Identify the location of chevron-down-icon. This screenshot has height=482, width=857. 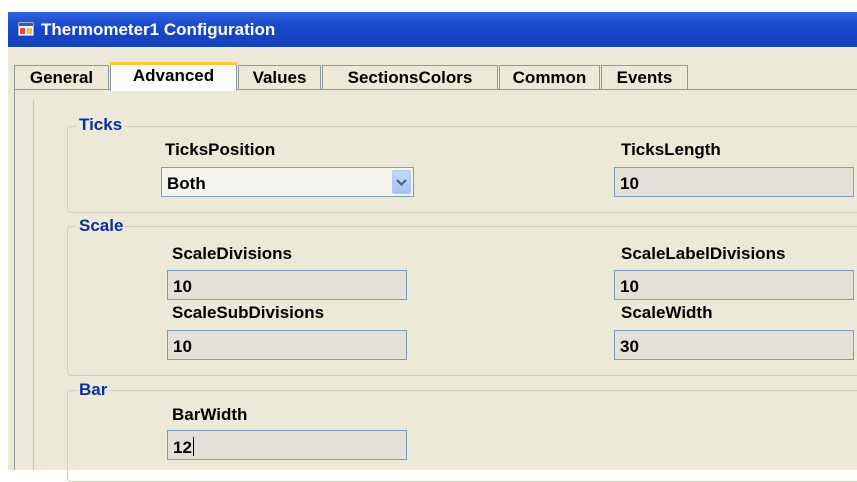
(401, 183).